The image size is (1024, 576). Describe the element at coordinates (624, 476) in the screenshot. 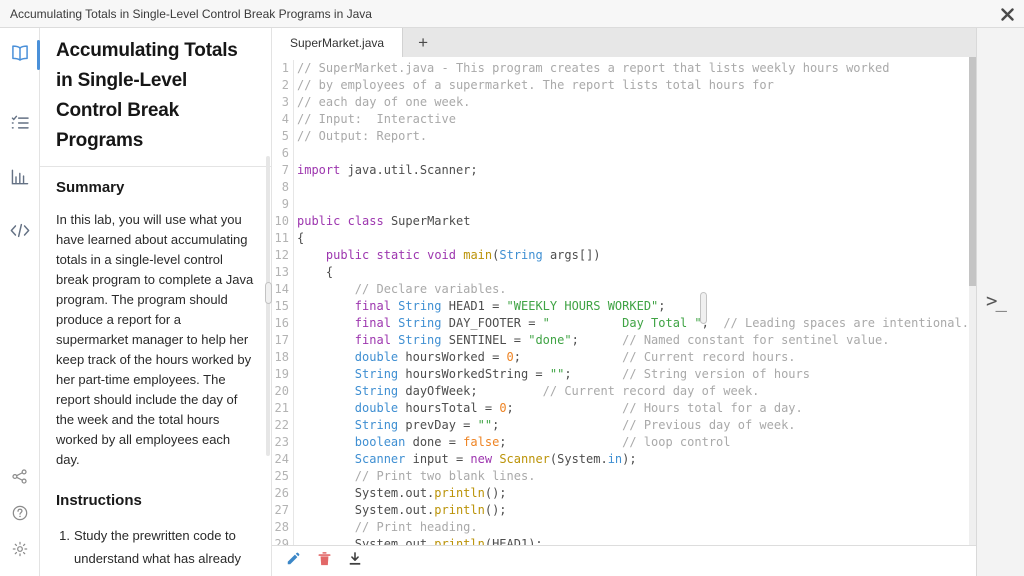

I see `code-line: 25 // Print two blank lines.` at that location.